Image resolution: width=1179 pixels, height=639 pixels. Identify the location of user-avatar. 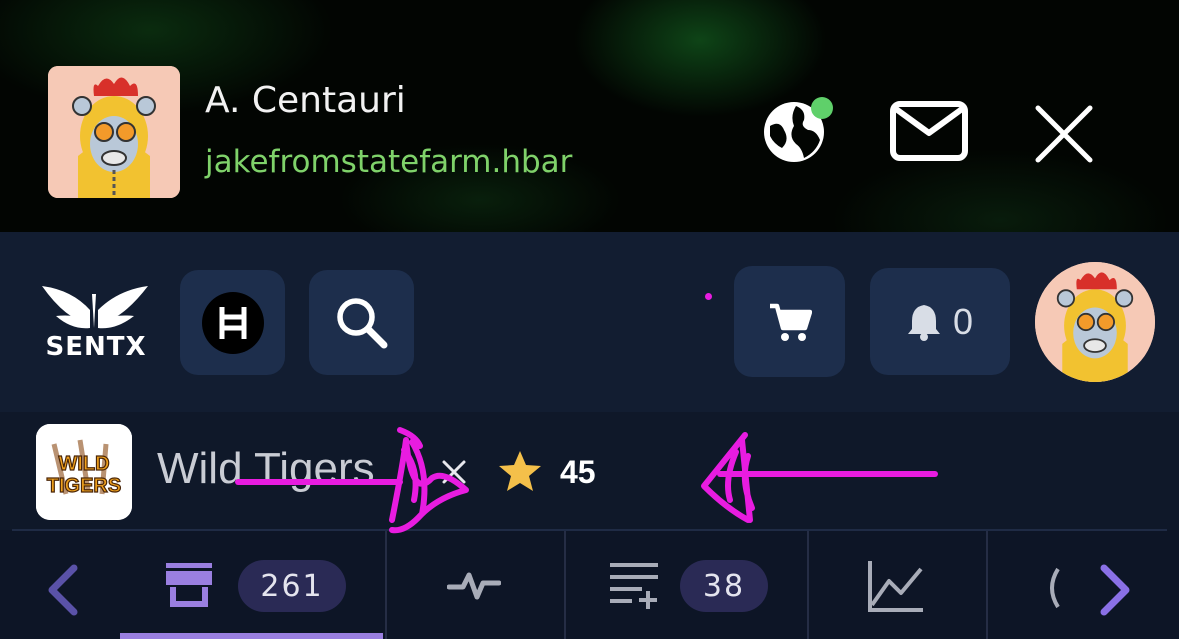
(1095, 322).